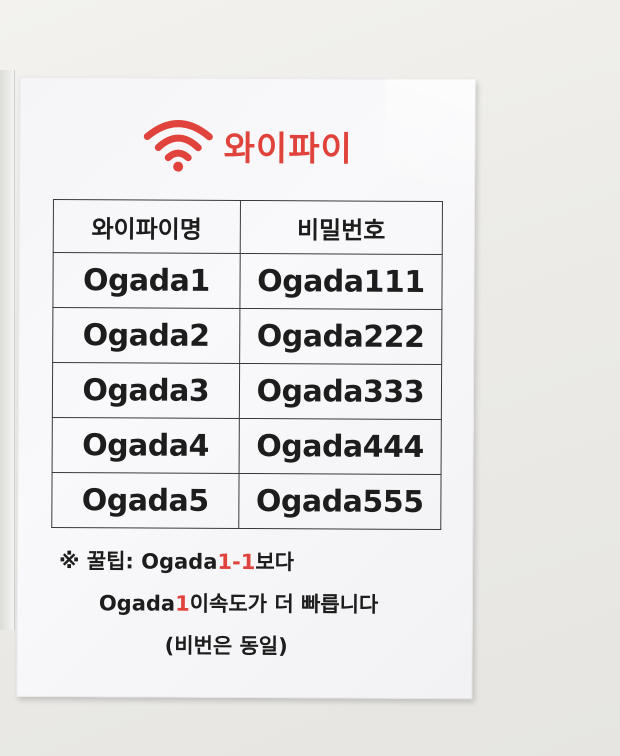 The height and width of the screenshot is (756, 620). I want to click on table-row: Ogada1 Ogada111, so click(247, 281).